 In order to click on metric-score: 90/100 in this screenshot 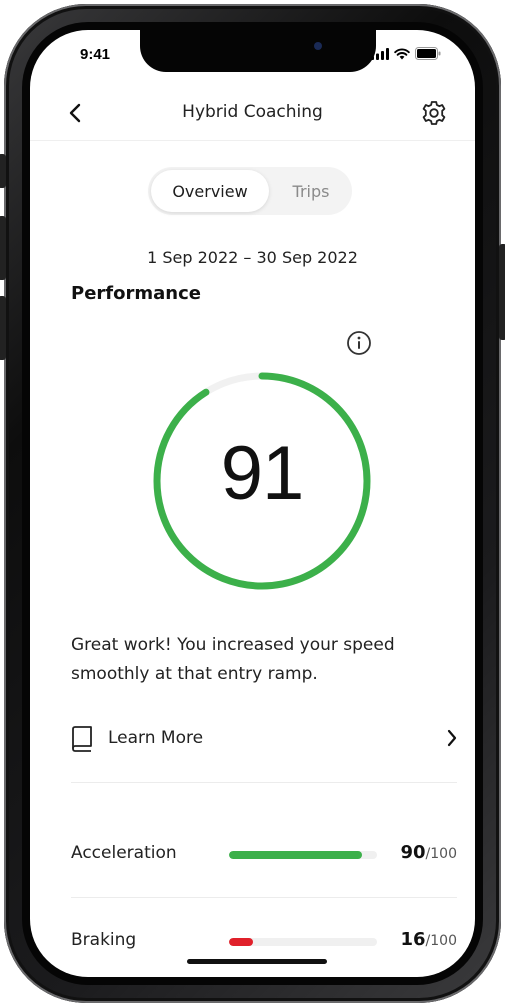, I will do `click(428, 852)`.